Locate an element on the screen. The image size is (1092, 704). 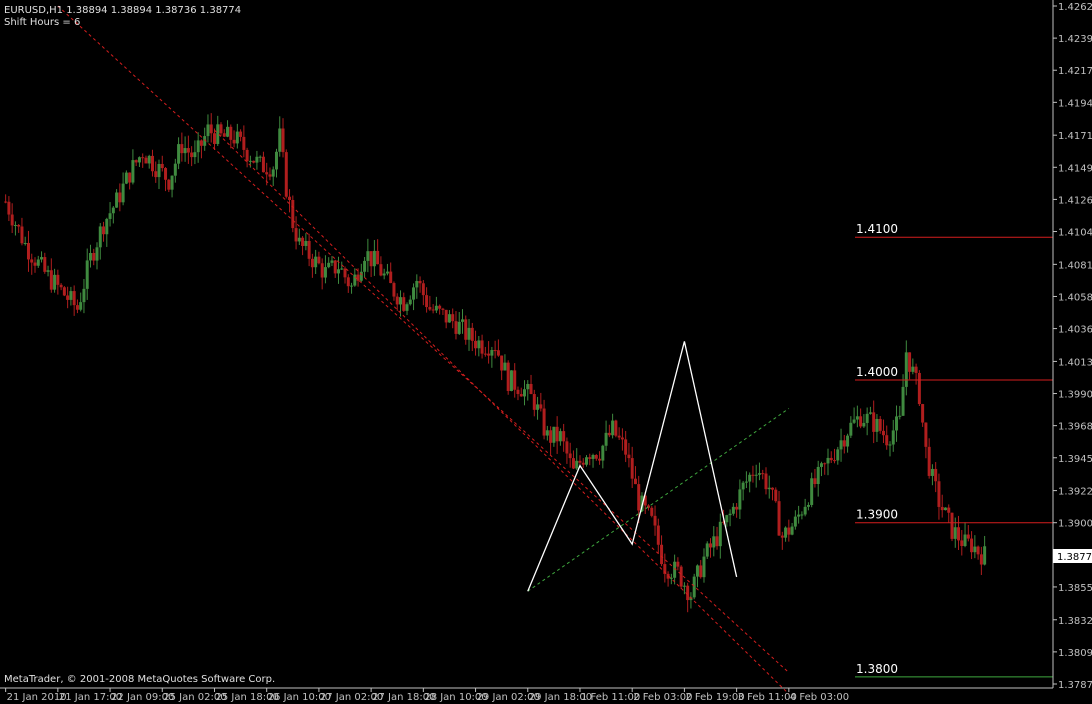
y-tick-label: 1.37870 is located at coordinates (1075, 685).